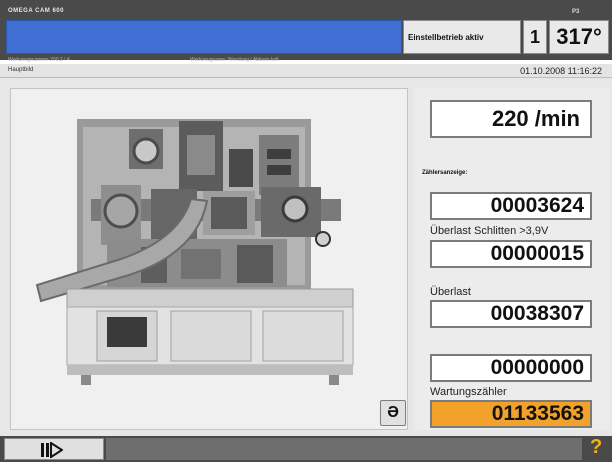 The height and width of the screenshot is (462, 612). Describe the element at coordinates (36, 11) in the screenshot. I see `brand-label: OMEGA CAM 600` at that location.